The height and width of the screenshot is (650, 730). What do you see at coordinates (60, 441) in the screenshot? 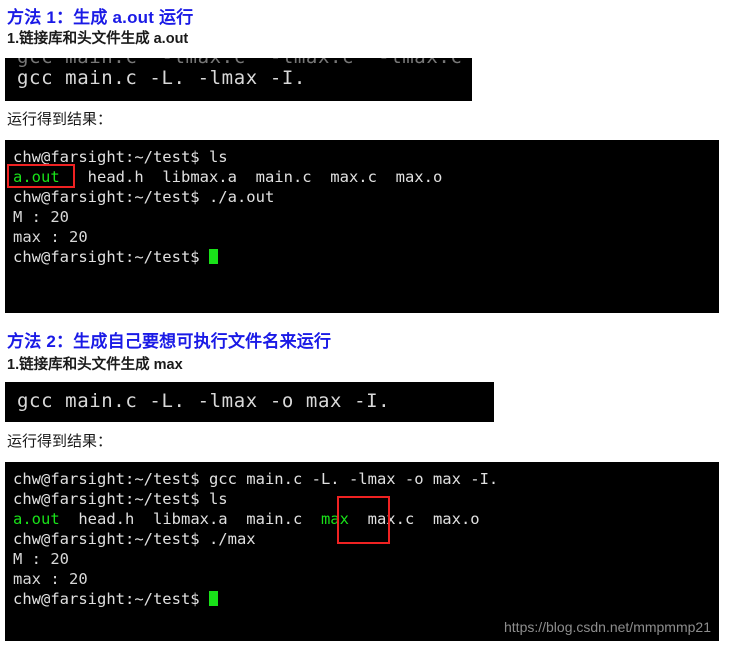
I see `method-2-result-label: 运行得到结果：` at bounding box center [60, 441].